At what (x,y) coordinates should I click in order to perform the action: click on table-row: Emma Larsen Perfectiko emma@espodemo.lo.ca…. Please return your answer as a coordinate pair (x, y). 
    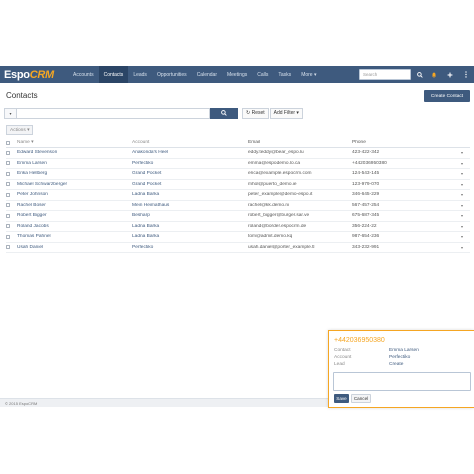
    Looking at the image, I should click on (238, 164).